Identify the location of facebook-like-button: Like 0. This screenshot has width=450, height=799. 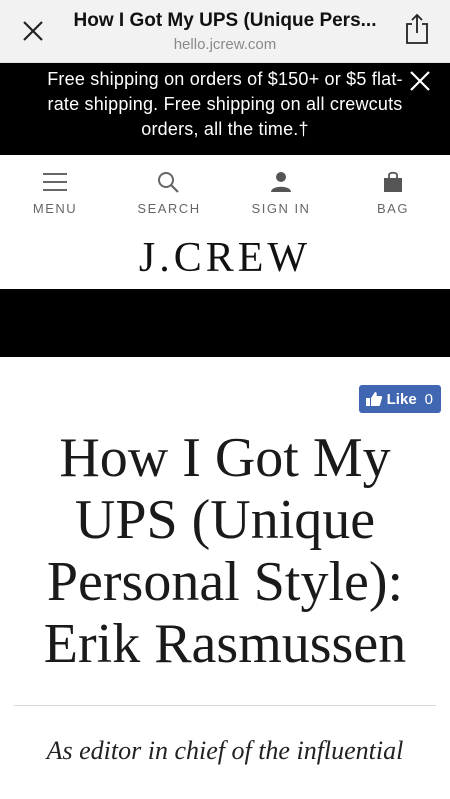
(399, 399).